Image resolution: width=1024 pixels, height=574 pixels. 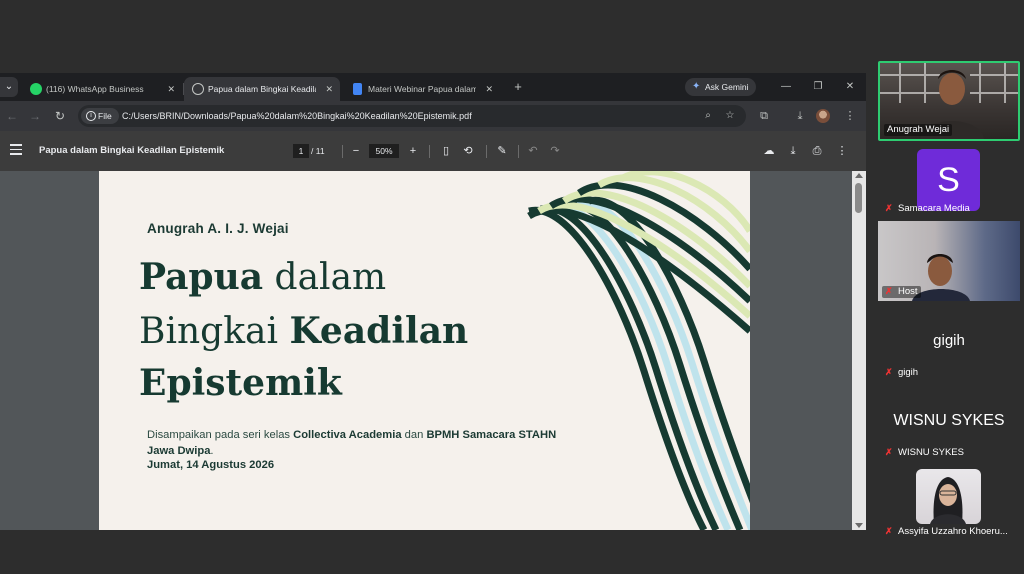 What do you see at coordinates (214, 331) in the screenshot?
I see `title-light-bingkai: Bingkai` at bounding box center [214, 331].